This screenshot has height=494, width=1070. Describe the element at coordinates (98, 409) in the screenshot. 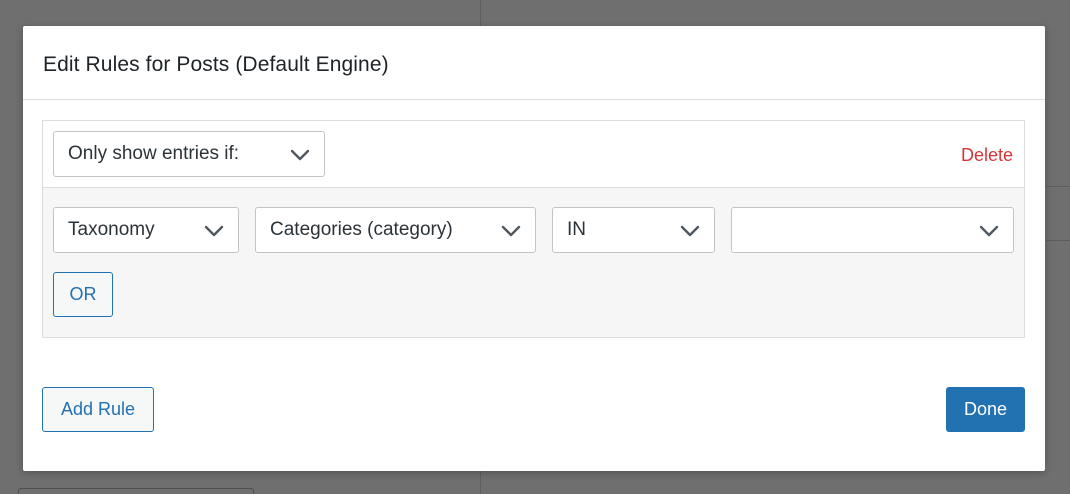

I see `add-rule-button: Add Rule` at that location.